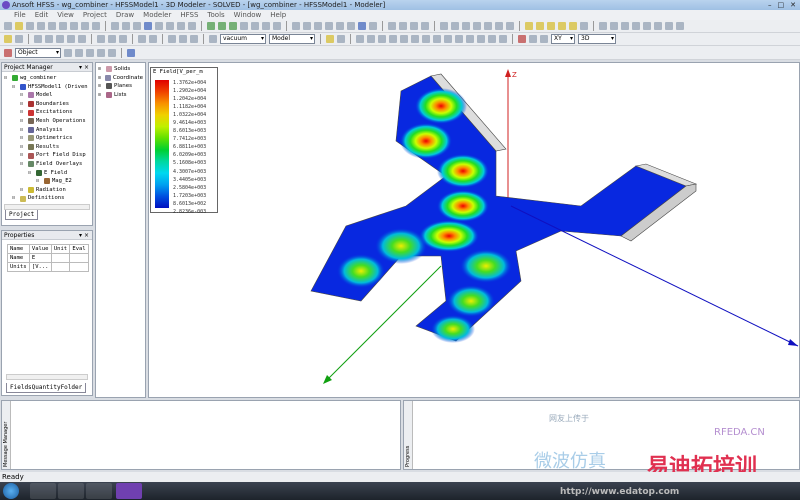 The image size is (800, 500). What do you see at coordinates (770, 5) in the screenshot?
I see `minimize-button: –` at bounding box center [770, 5].